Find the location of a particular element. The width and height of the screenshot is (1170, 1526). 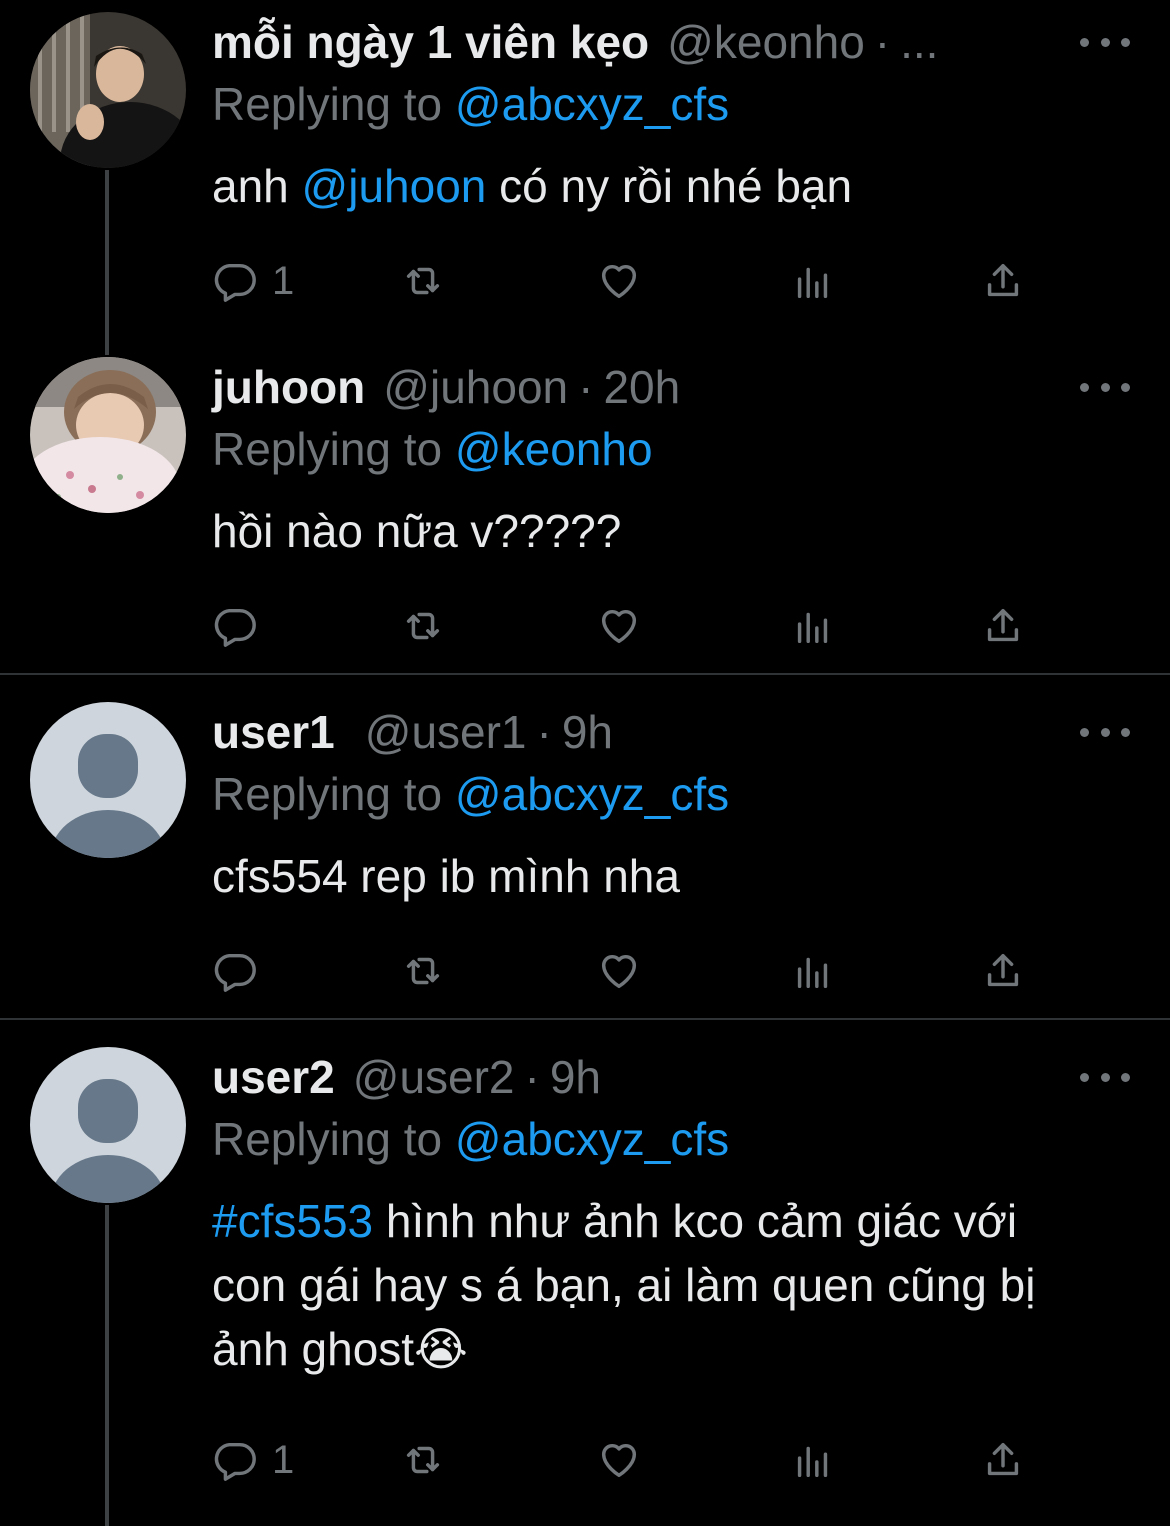

hashtag-link: #cfs553 is located at coordinates (292, 1221).